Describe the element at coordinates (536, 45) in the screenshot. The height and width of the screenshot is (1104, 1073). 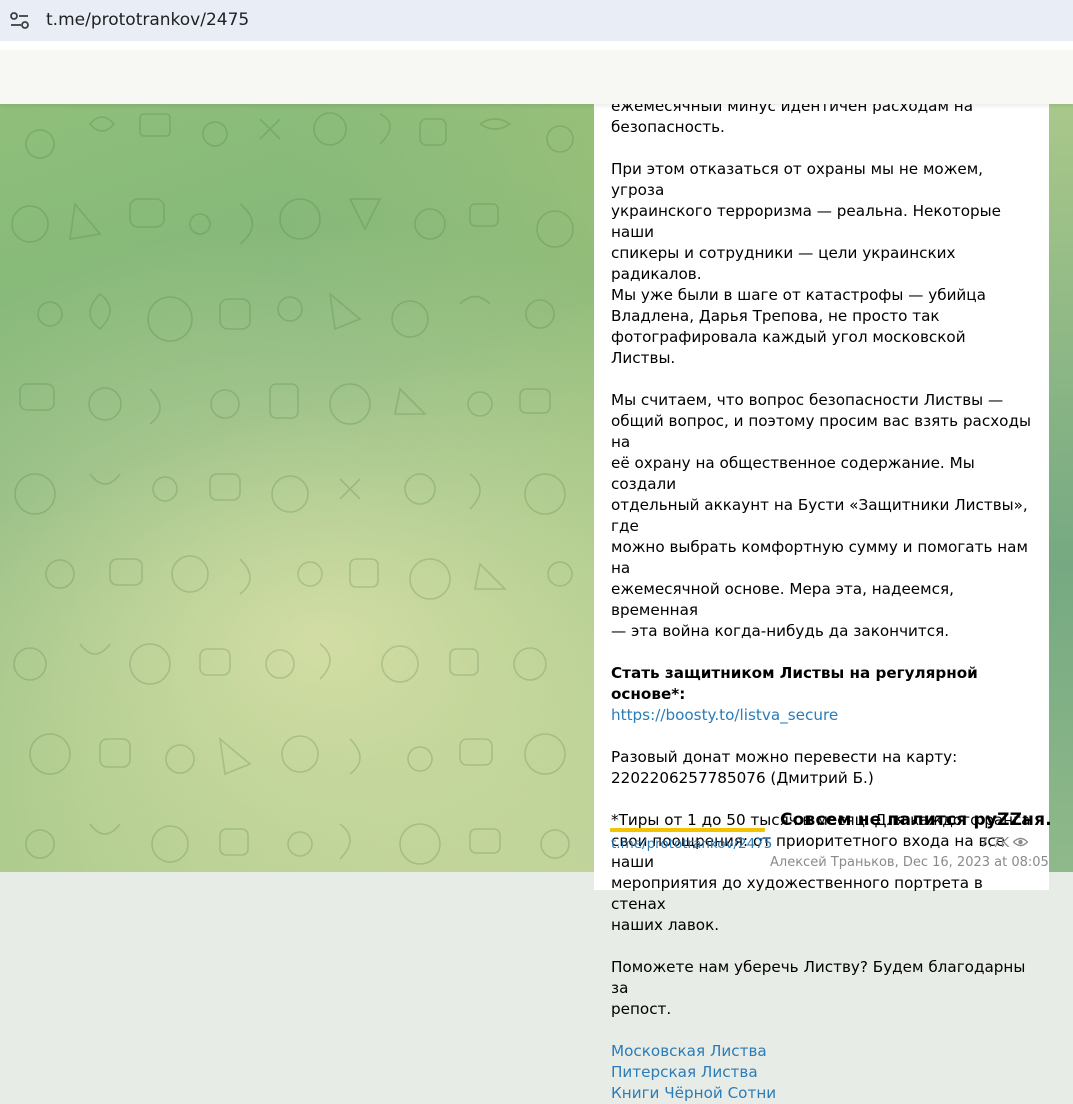
I see `toolbar-separator` at that location.